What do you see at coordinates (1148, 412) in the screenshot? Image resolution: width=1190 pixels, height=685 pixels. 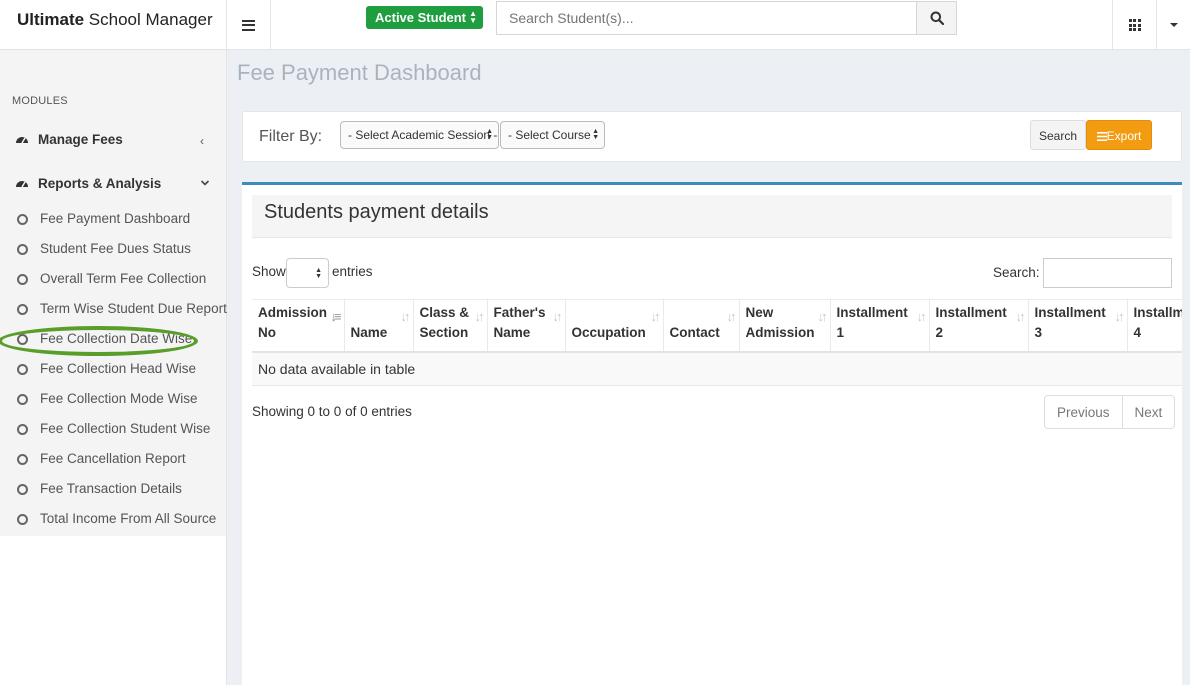 I see `next-page-button: Next` at bounding box center [1148, 412].